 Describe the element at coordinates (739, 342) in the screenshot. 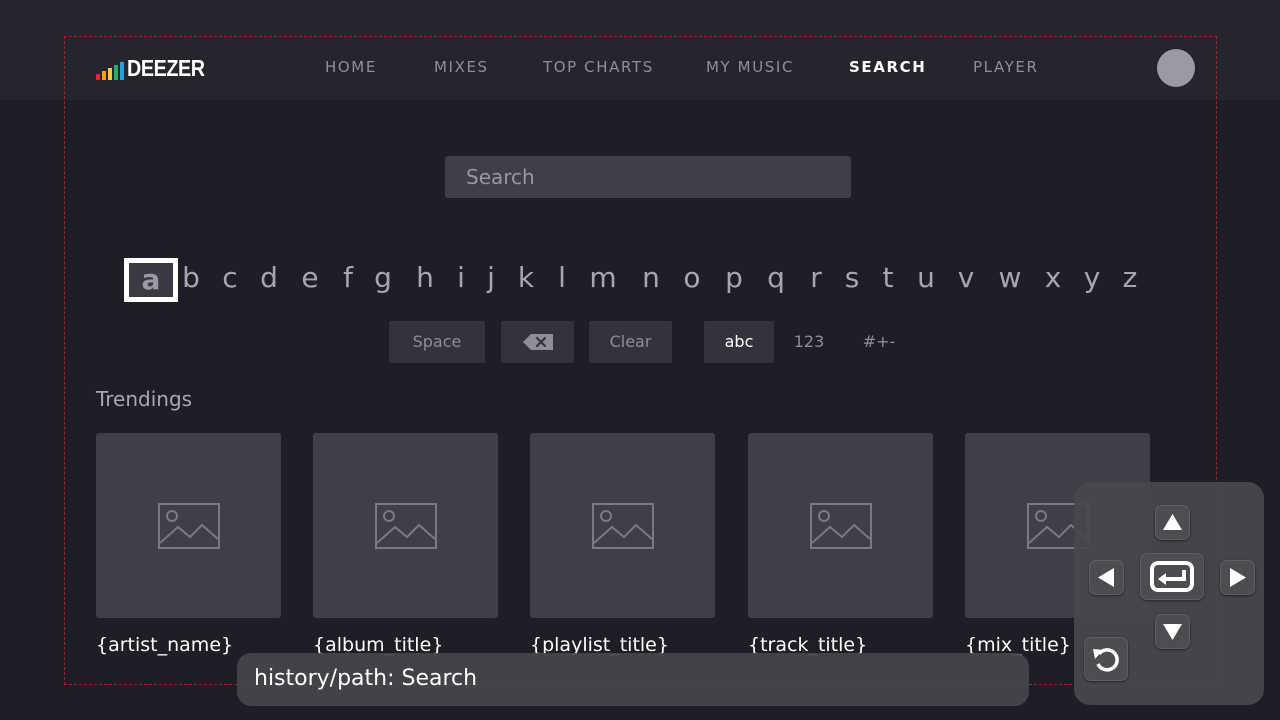

I see `mode-abc-button: abc` at that location.